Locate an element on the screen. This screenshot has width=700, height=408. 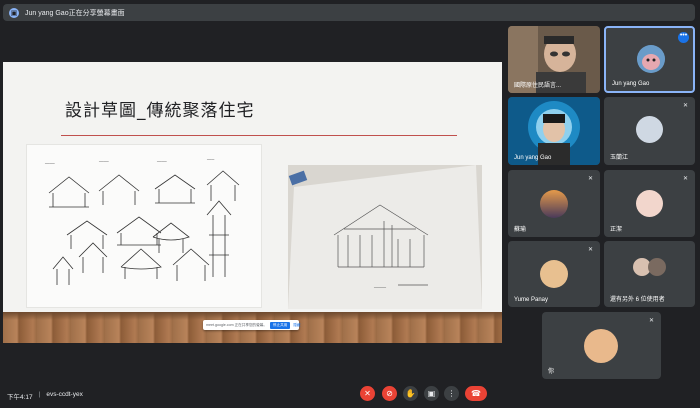
slide-title: 設計草圖_傳統聚落住宅 is located at coordinates (160, 111).